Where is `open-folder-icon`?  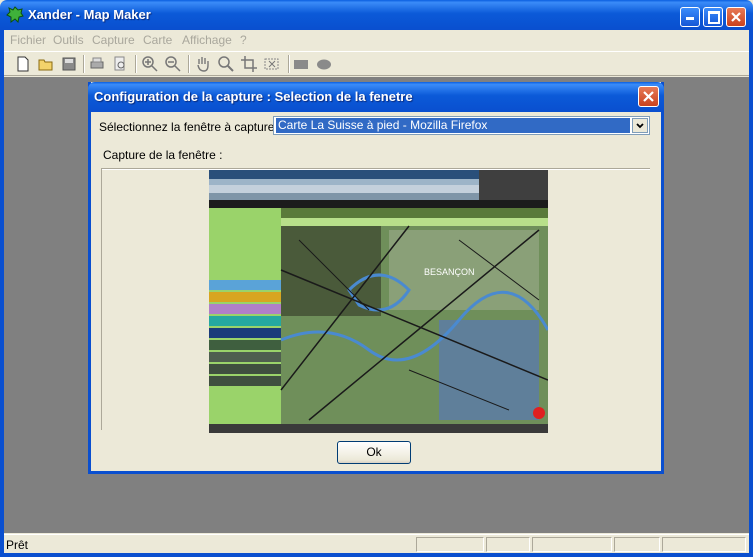
open-folder-icon is located at coordinates (46, 64).